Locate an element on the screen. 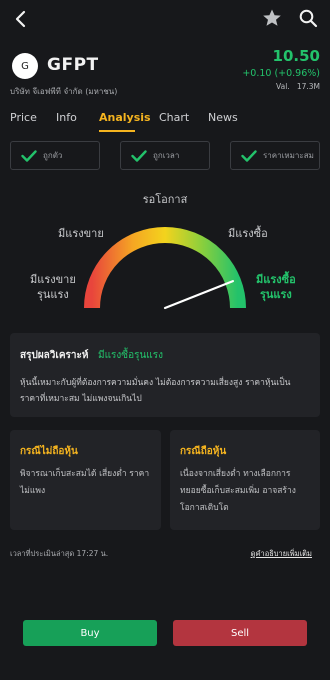 The width and height of the screenshot is (330, 680). gauge-needle is located at coordinates (198, 294).